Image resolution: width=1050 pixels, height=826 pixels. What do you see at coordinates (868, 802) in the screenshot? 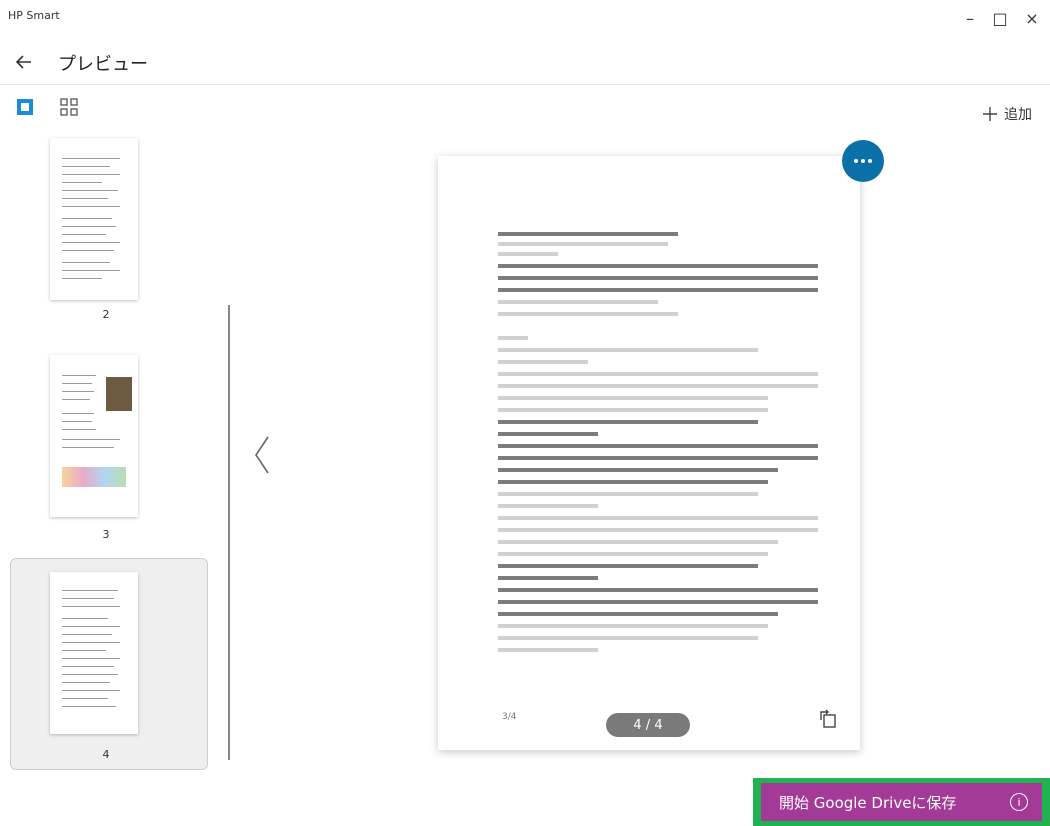
I see `save-label: 開始 Google Driveに保存` at bounding box center [868, 802].